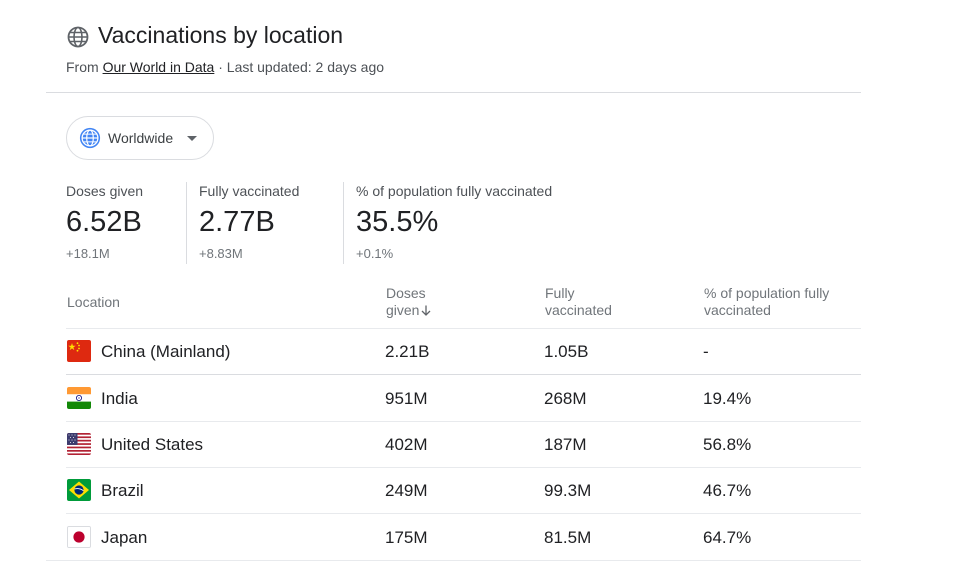 The width and height of the screenshot is (970, 578). Describe the element at coordinates (237, 222) in the screenshot. I see `stat-value-fully: 2.77B` at that location.